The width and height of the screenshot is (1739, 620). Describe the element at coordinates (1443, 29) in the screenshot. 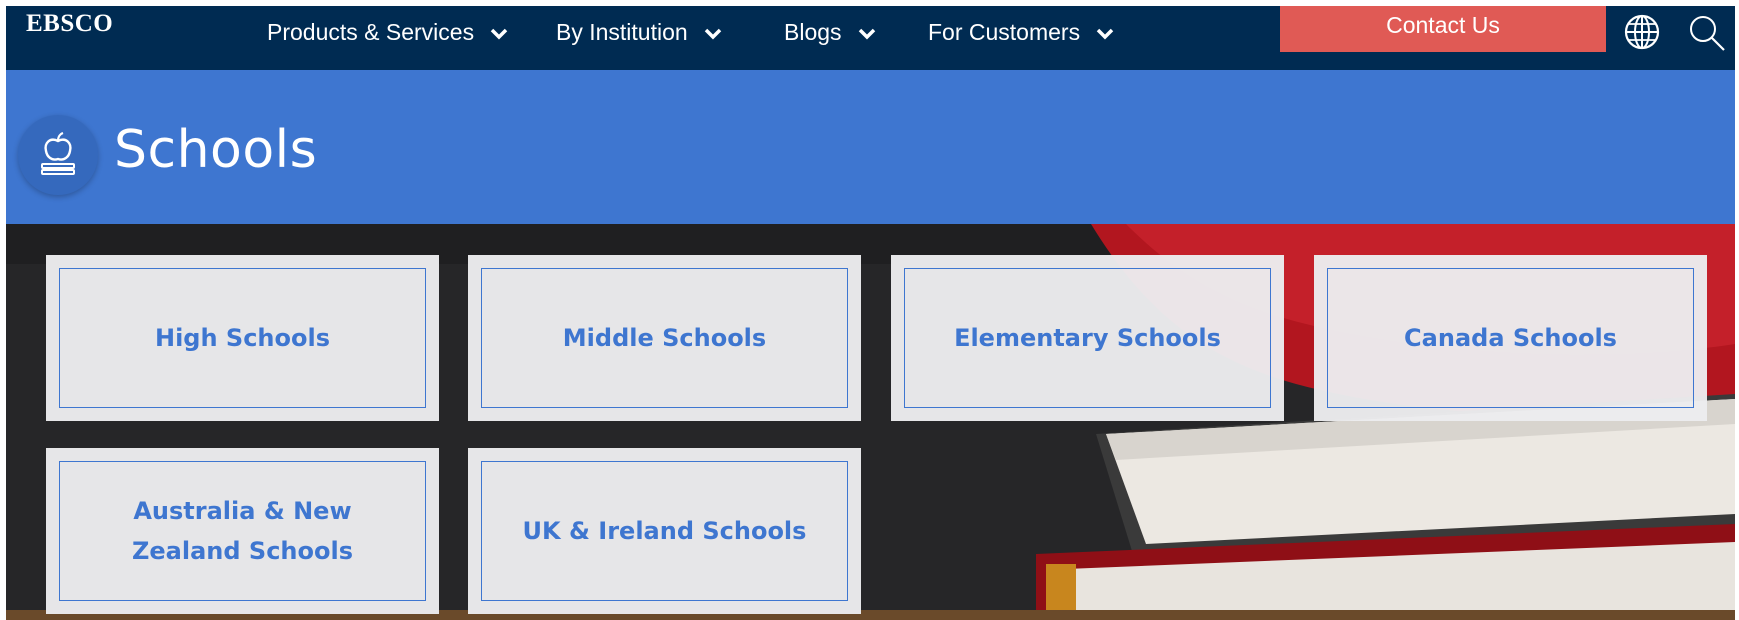

I see `contact-us-button: Contact Us` at that location.